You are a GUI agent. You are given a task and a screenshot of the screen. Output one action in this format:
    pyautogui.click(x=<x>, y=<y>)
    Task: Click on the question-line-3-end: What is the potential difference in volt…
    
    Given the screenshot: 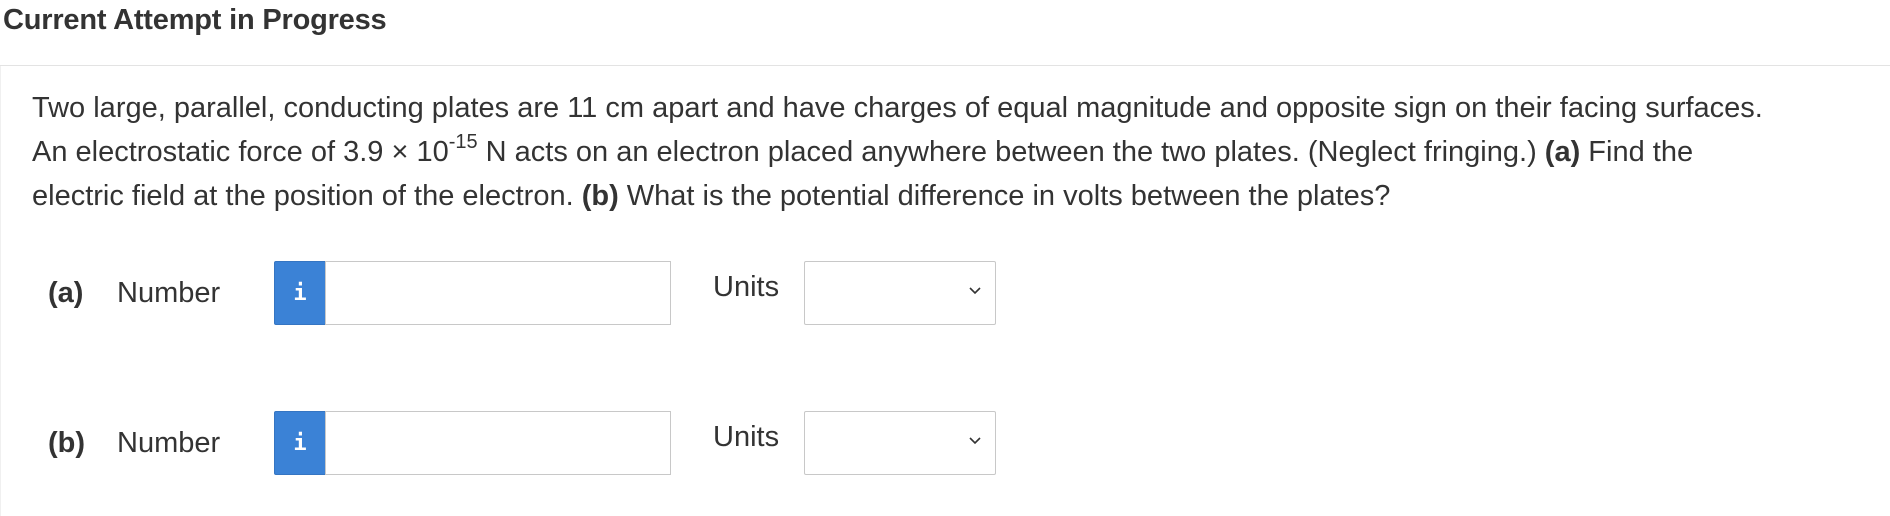 What is the action you would take?
    pyautogui.click(x=1004, y=196)
    